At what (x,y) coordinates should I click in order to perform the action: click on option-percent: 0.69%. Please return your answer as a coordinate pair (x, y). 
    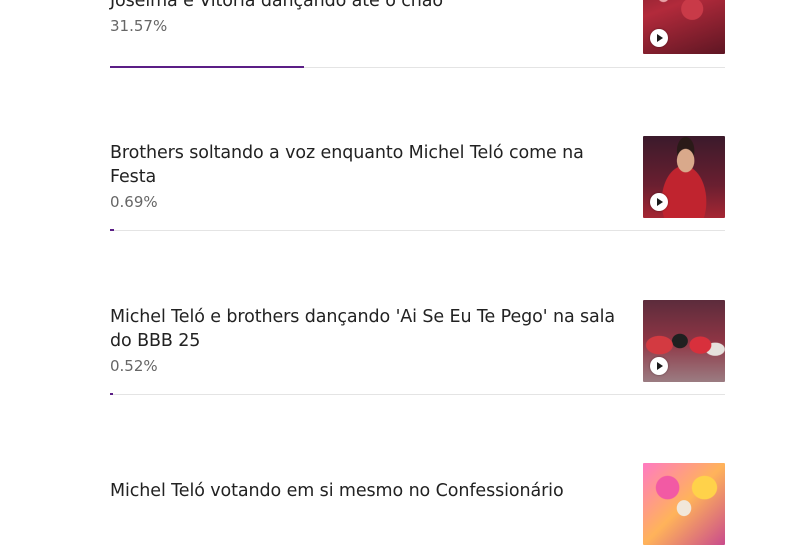
    Looking at the image, I should click on (134, 202).